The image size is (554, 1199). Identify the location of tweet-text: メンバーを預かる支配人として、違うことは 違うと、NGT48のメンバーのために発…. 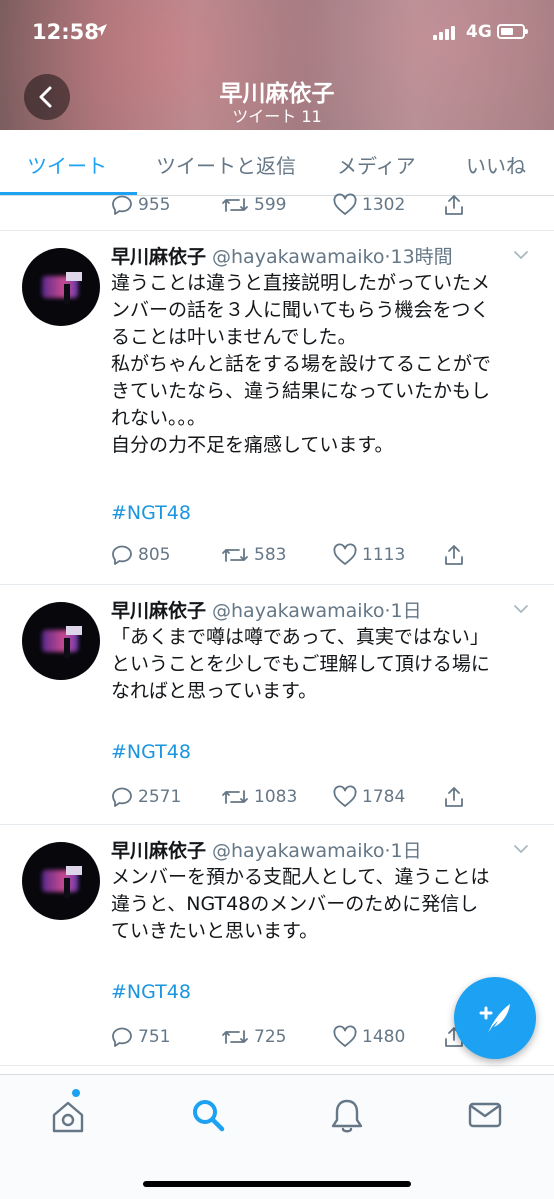
(321, 904).